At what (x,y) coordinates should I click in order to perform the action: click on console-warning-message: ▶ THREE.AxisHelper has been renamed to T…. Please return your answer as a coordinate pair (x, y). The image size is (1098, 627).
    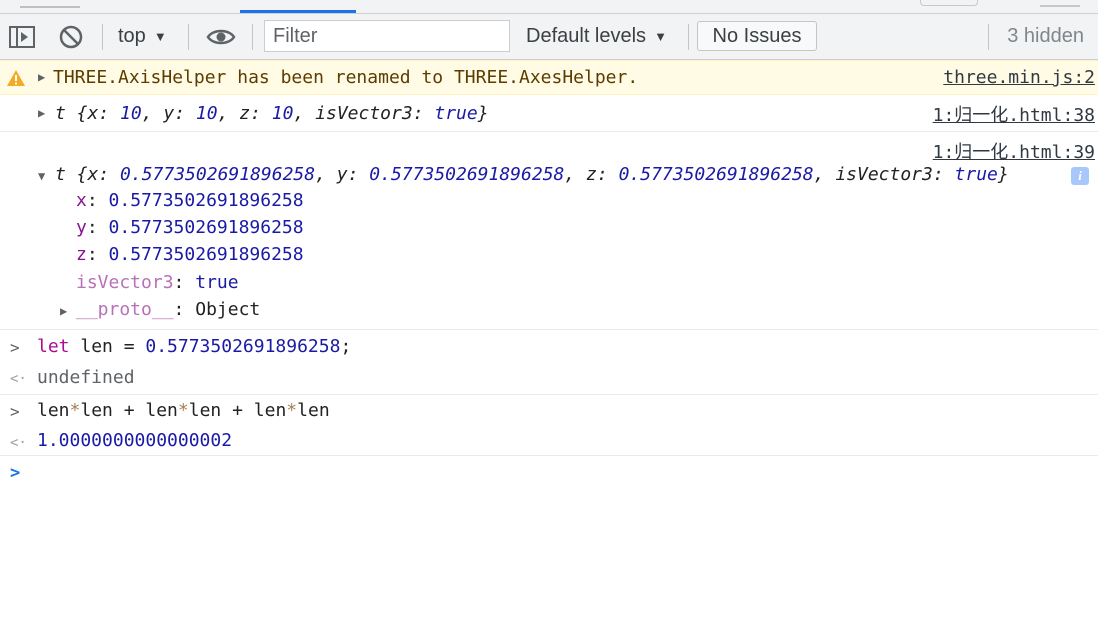
    Looking at the image, I should click on (549, 77).